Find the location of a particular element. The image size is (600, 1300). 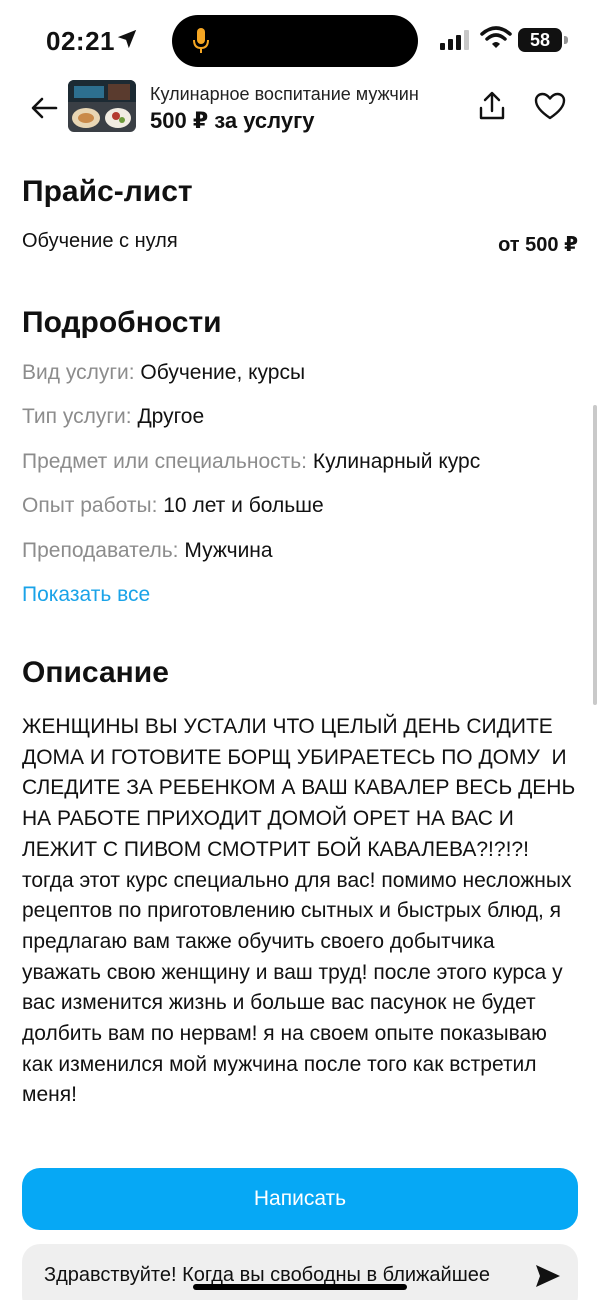

write-message-button: Написать is located at coordinates (300, 1199).